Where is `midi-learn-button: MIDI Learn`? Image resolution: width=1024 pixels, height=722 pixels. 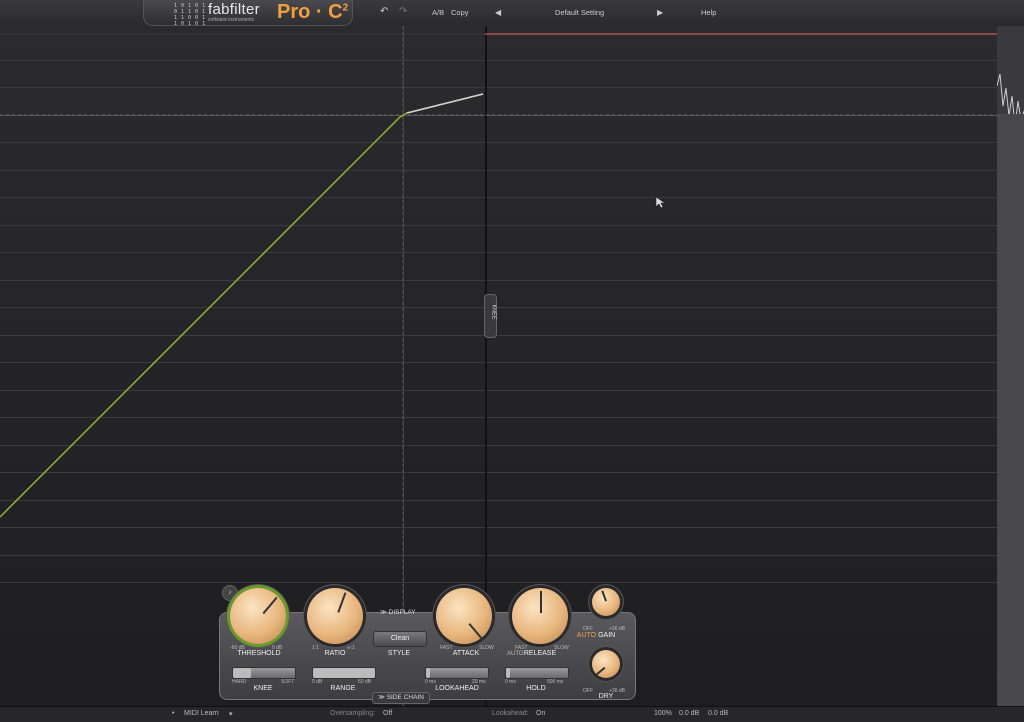
midi-learn-button: MIDI Learn is located at coordinates (201, 713).